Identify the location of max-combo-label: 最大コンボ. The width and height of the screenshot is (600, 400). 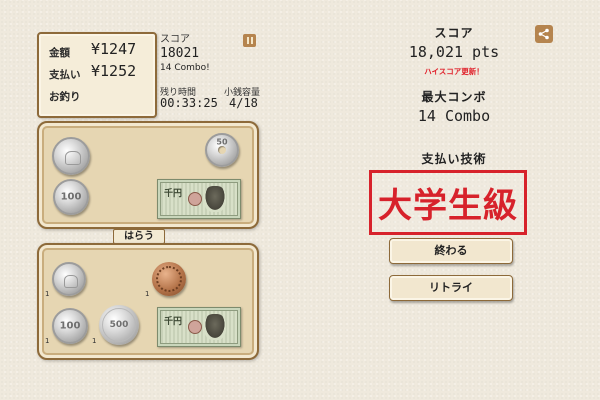
(454, 97).